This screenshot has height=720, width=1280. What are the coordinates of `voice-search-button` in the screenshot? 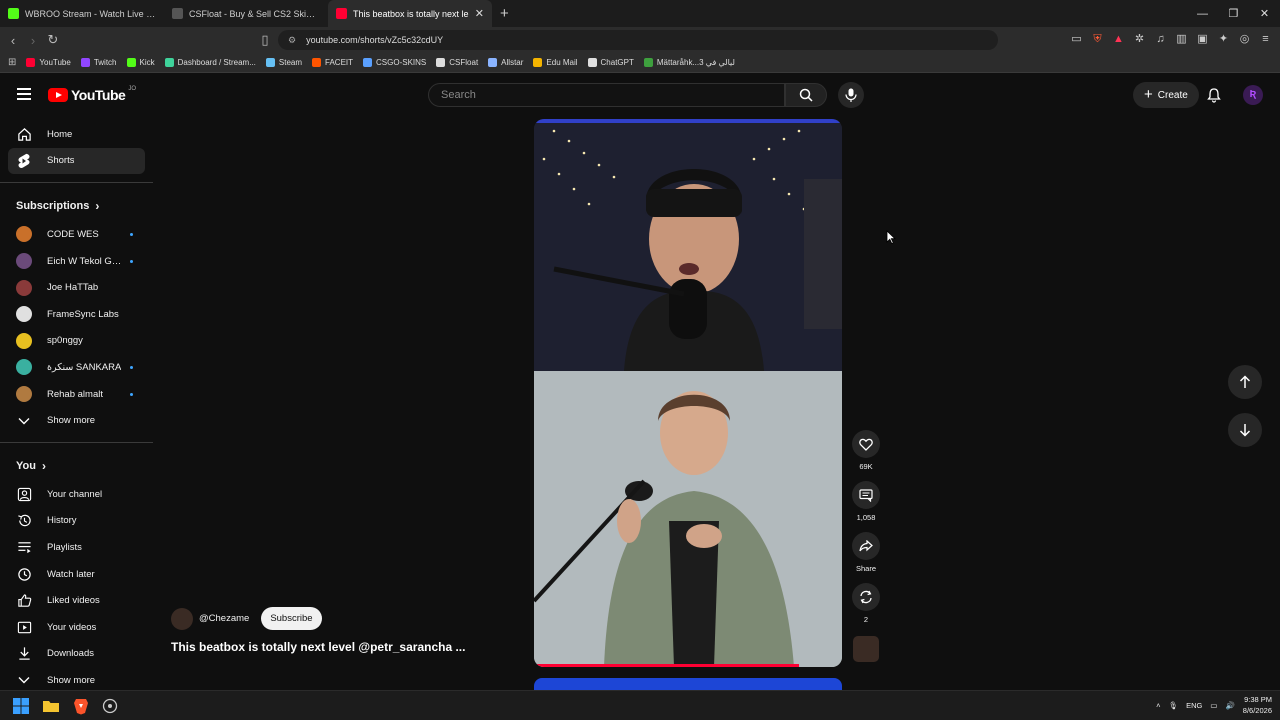 It's located at (851, 95).